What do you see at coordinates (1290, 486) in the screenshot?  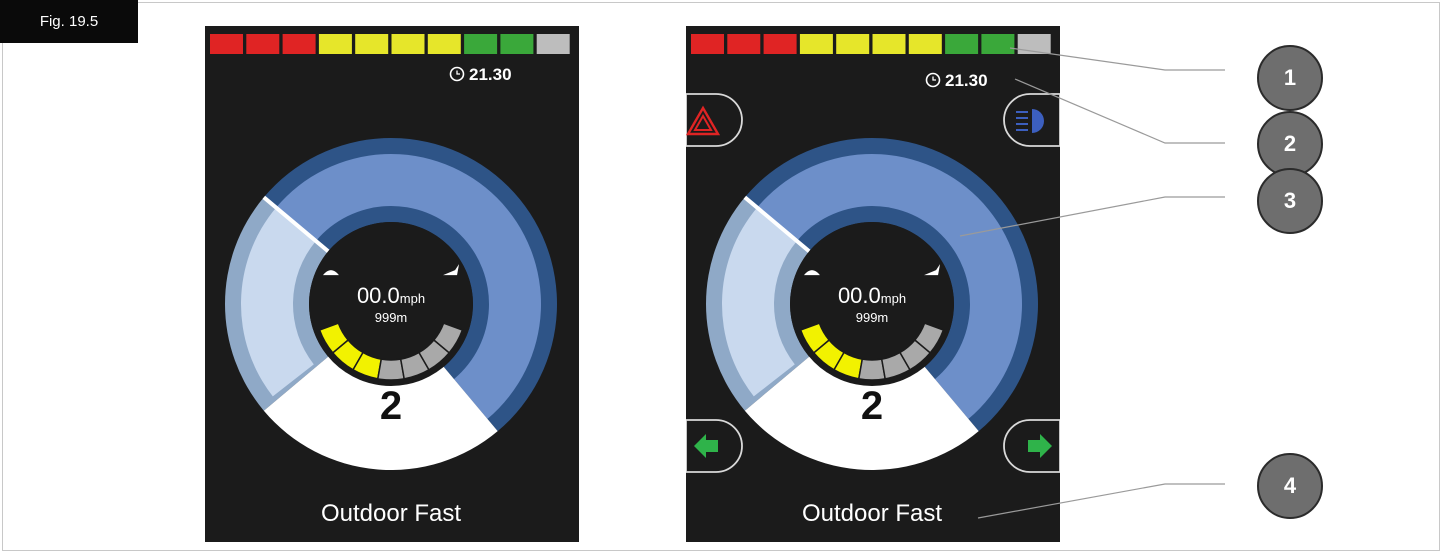 I see `callout-4: 4` at bounding box center [1290, 486].